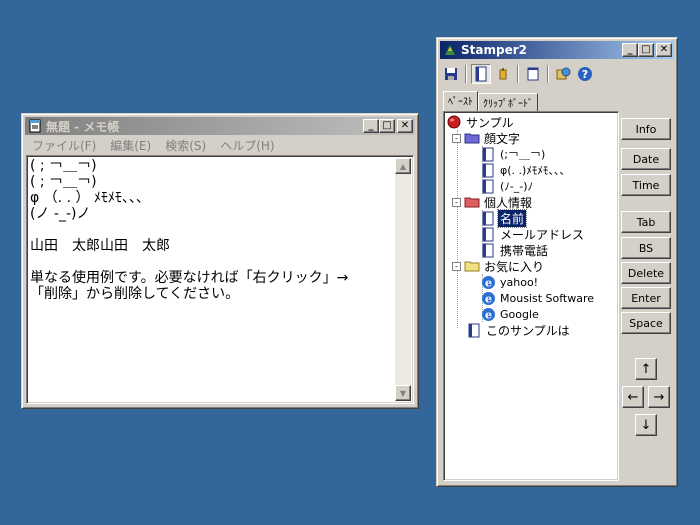 This screenshot has width=700, height=525. I want to click on tree-root: サンプル, so click(481, 122).